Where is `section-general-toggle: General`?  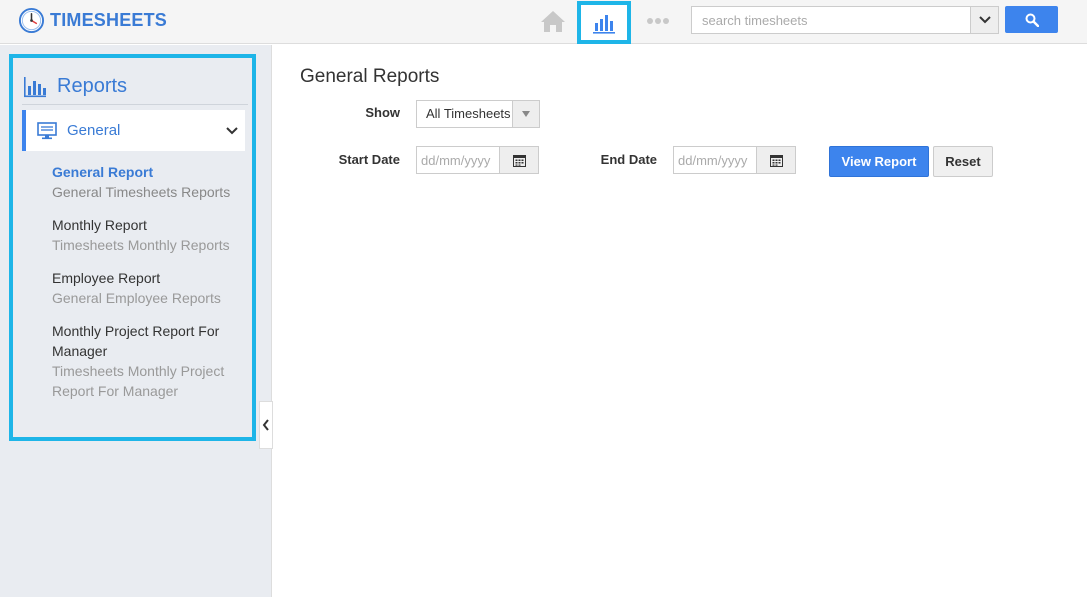 section-general-toggle: General is located at coordinates (133, 130).